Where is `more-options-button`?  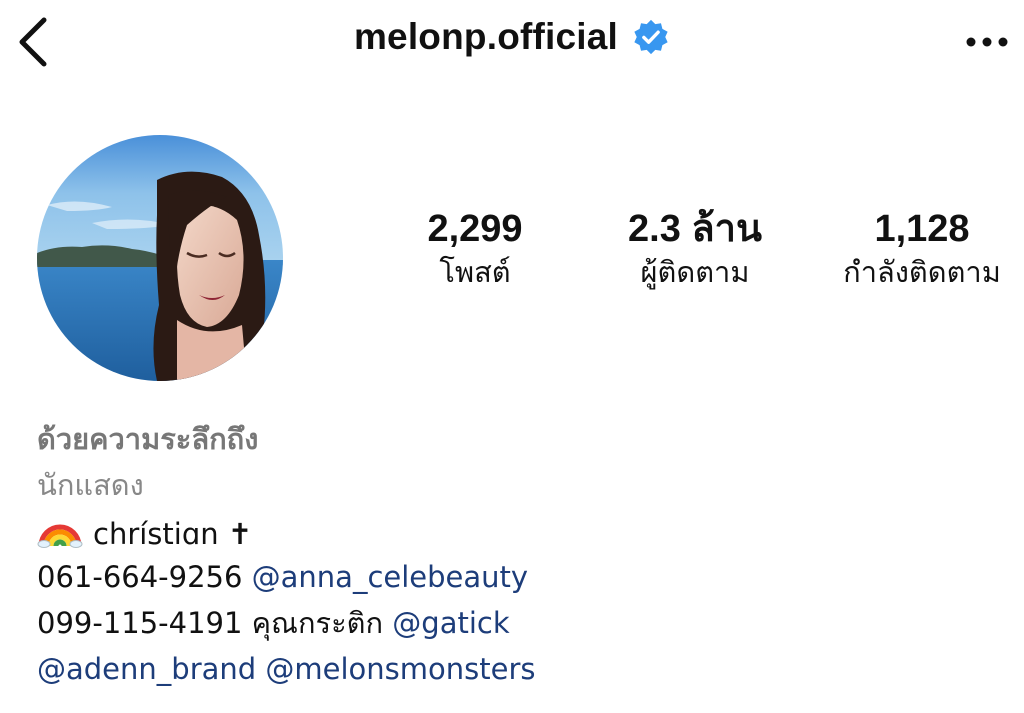
more-options-button is located at coordinates (987, 42).